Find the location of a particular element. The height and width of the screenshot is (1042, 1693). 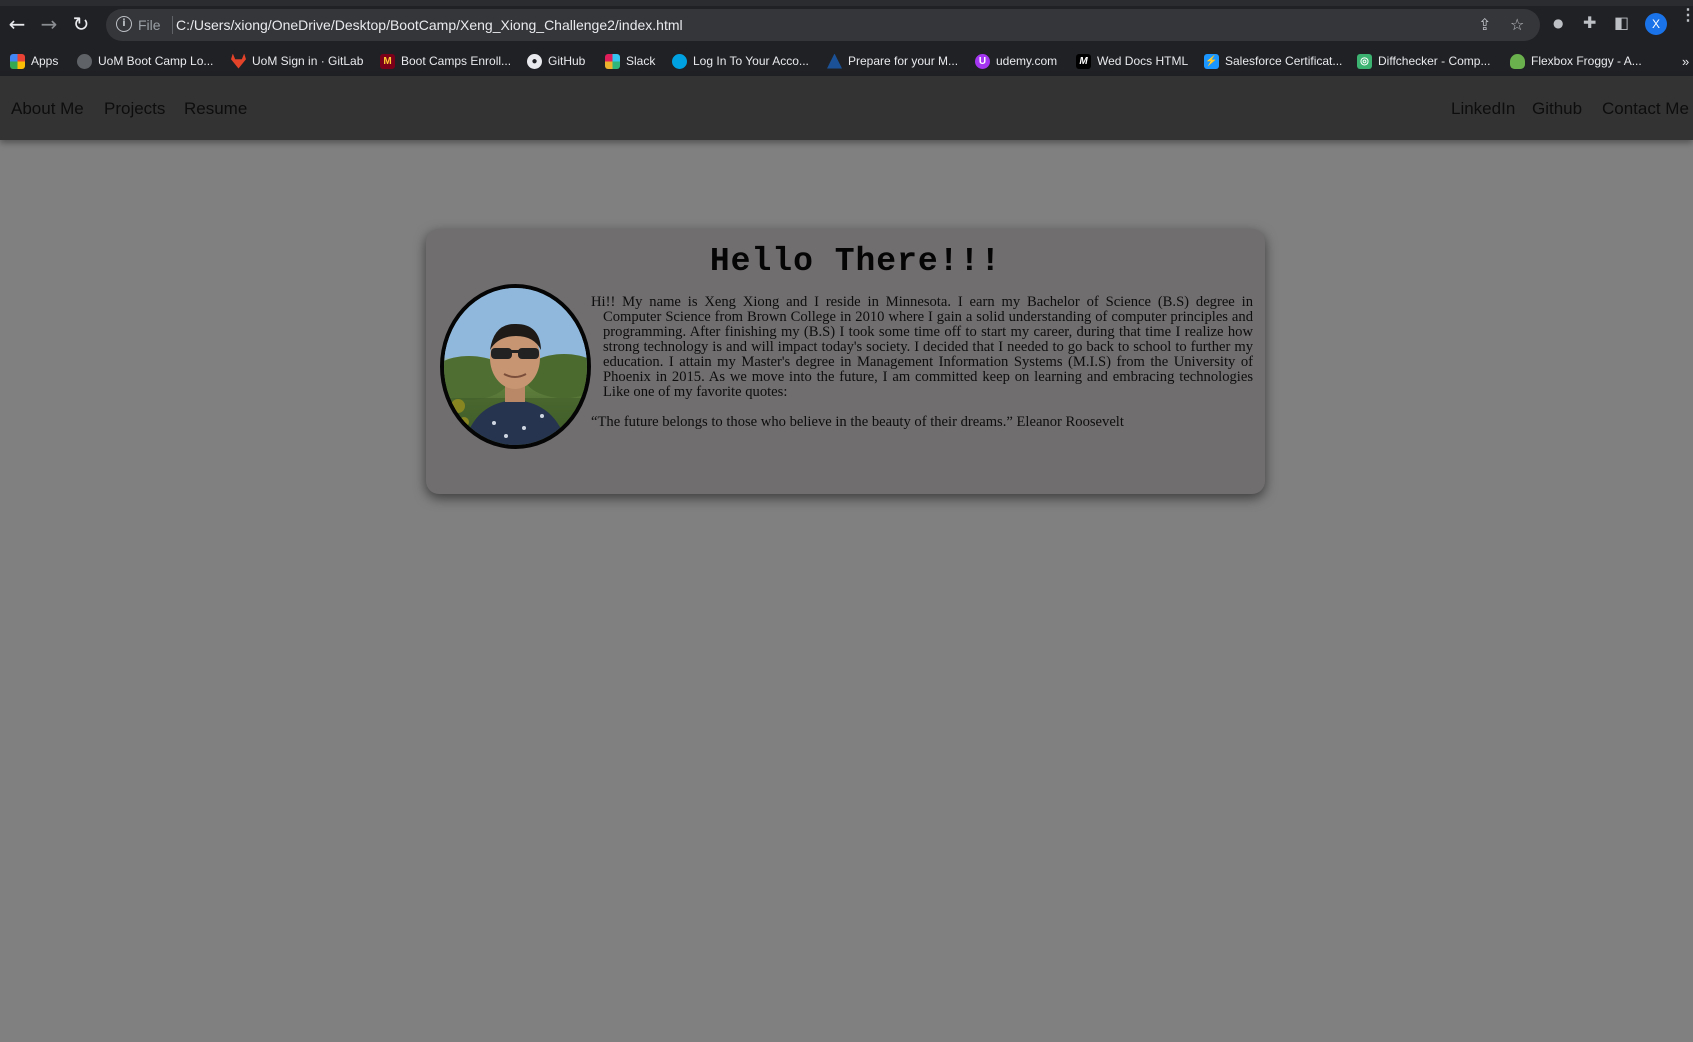

bookmark-label: GitHub is located at coordinates (567, 61).